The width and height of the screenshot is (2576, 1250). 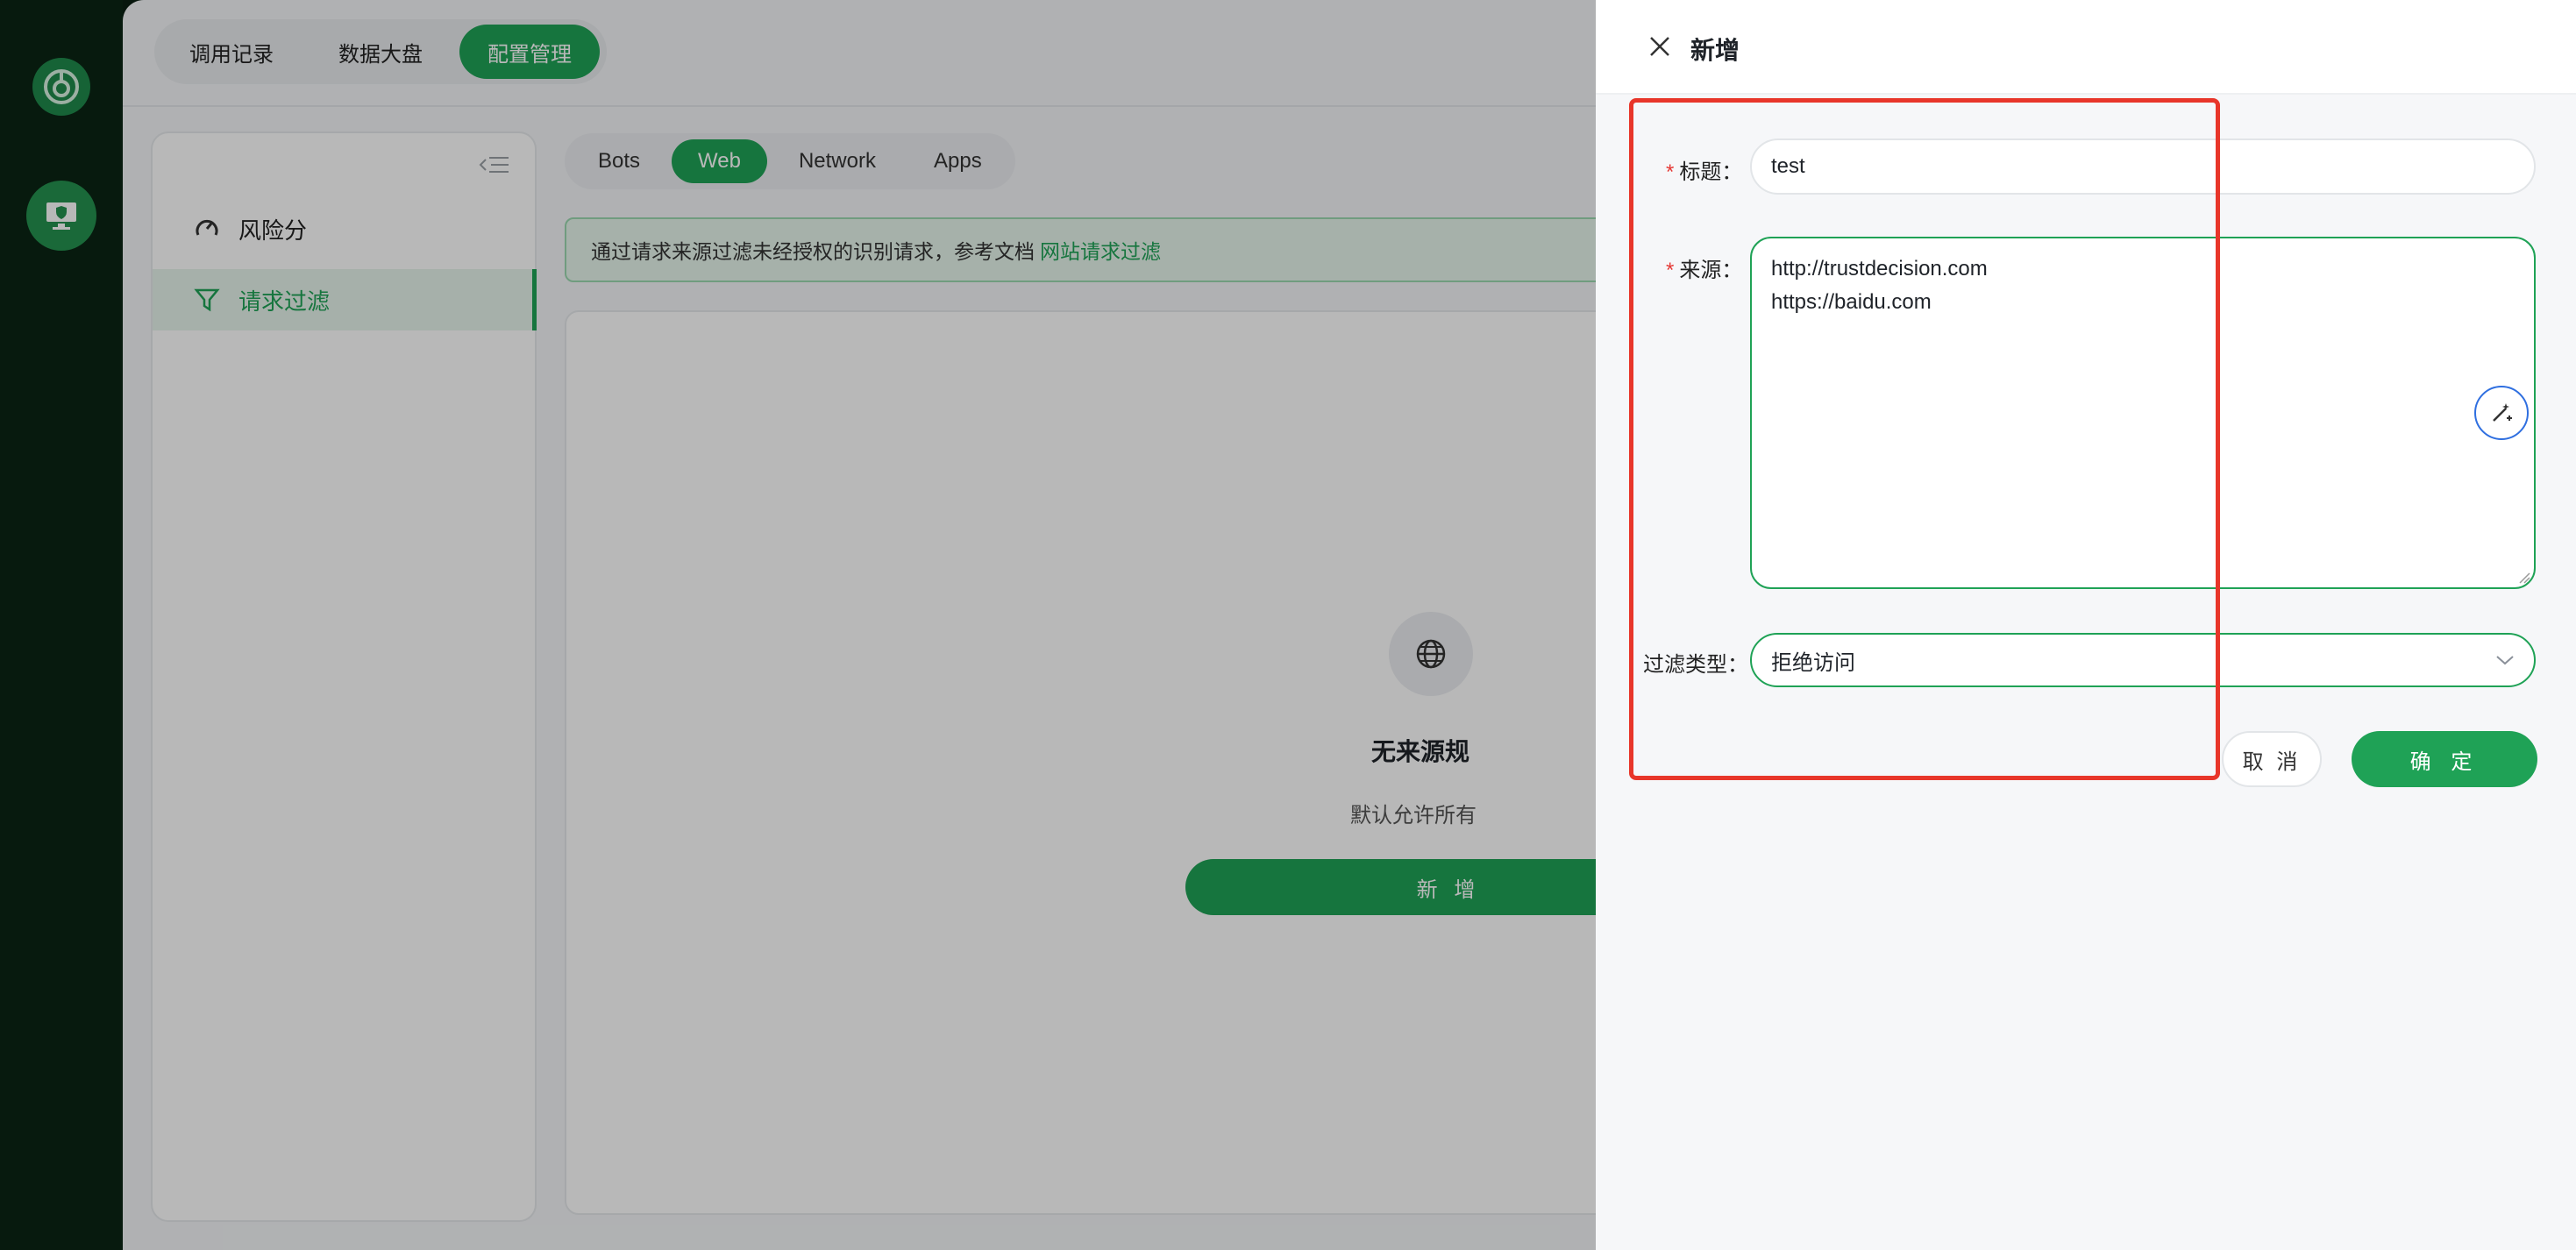 I want to click on source-line: http://trustdecision.com, so click(x=1879, y=269).